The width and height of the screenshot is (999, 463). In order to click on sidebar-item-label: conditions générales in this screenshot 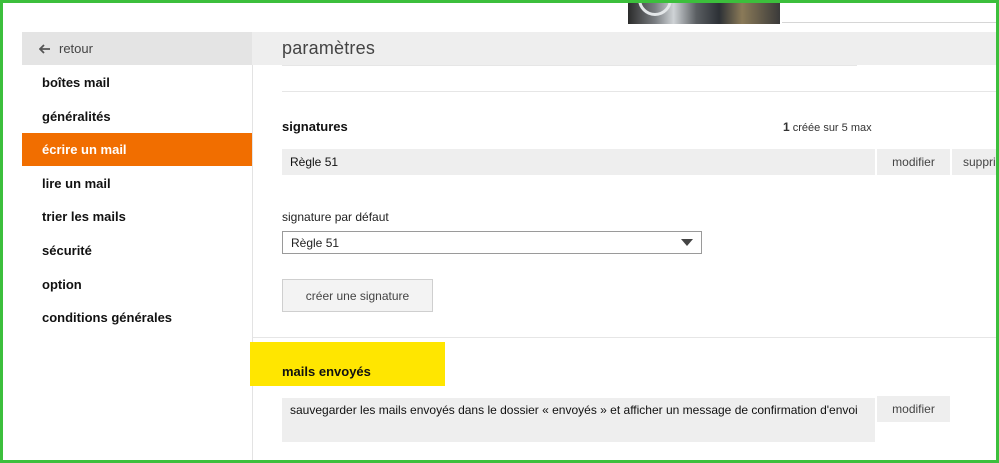, I will do `click(107, 317)`.